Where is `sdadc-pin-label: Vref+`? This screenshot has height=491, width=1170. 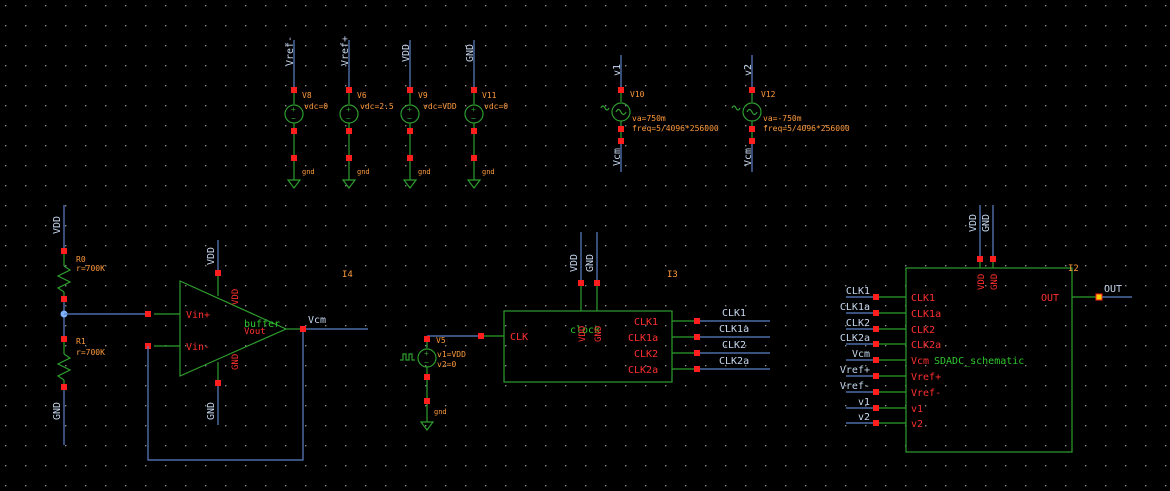 sdadc-pin-label: Vref+ is located at coordinates (926, 377).